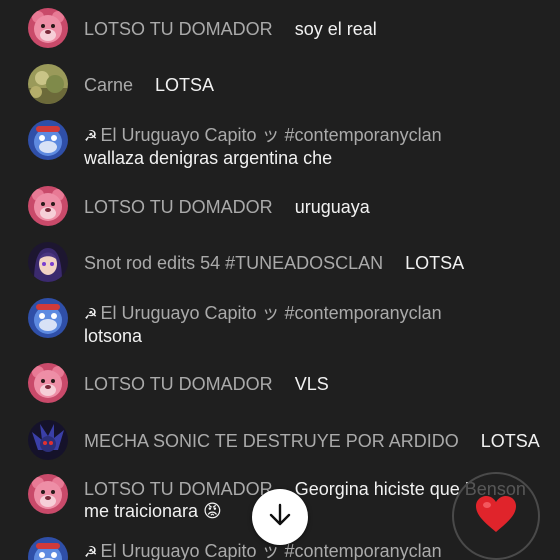 The image size is (560, 560). I want to click on reaction-heart-button, so click(496, 516).